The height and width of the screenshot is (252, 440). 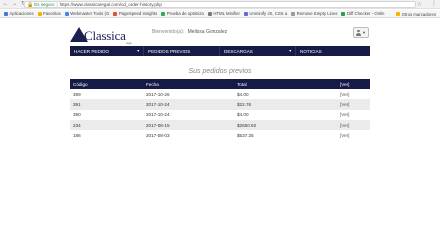 What do you see at coordinates (6, 13) in the screenshot?
I see `apps-icon` at bounding box center [6, 13].